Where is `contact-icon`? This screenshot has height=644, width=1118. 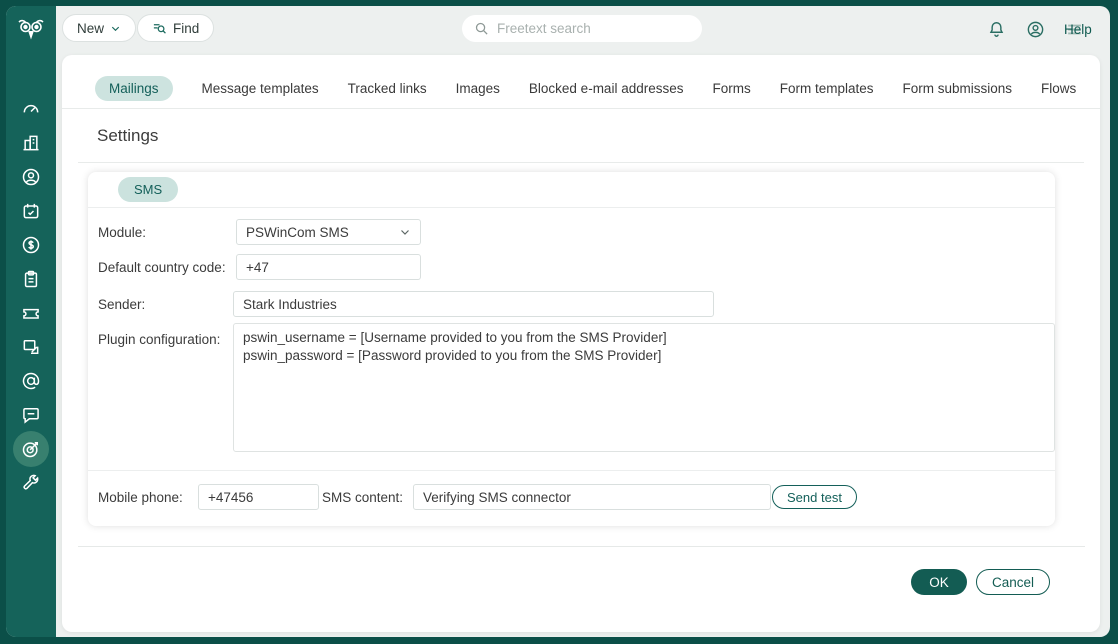
contact-icon is located at coordinates (31, 177).